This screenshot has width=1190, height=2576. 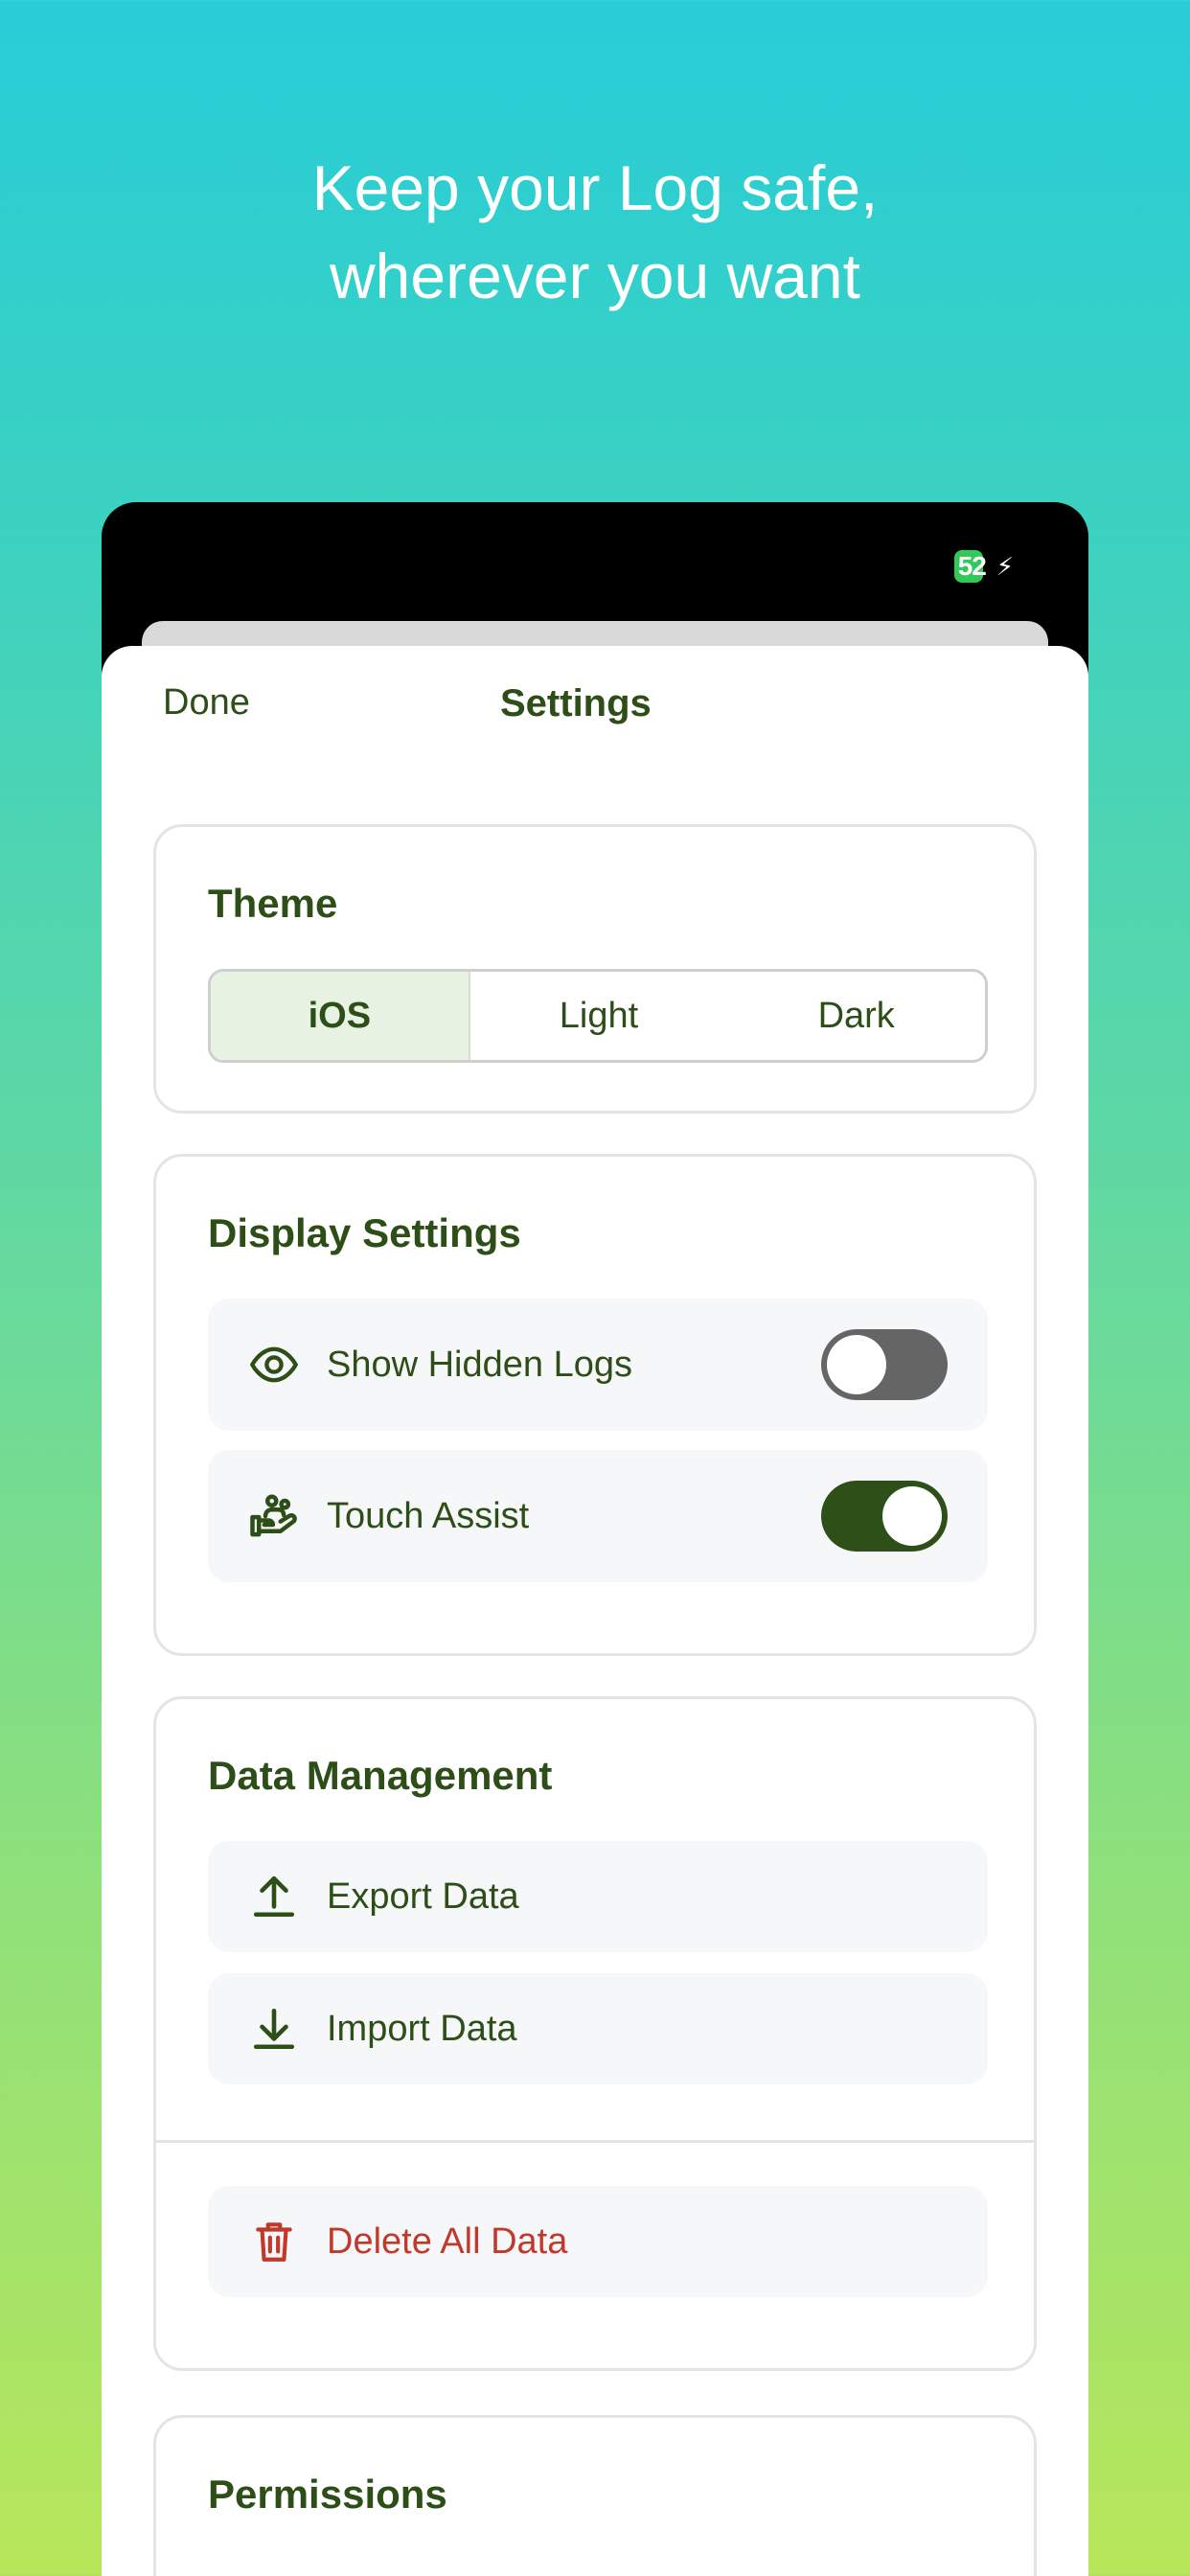 What do you see at coordinates (274, 2028) in the screenshot?
I see `download-icon` at bounding box center [274, 2028].